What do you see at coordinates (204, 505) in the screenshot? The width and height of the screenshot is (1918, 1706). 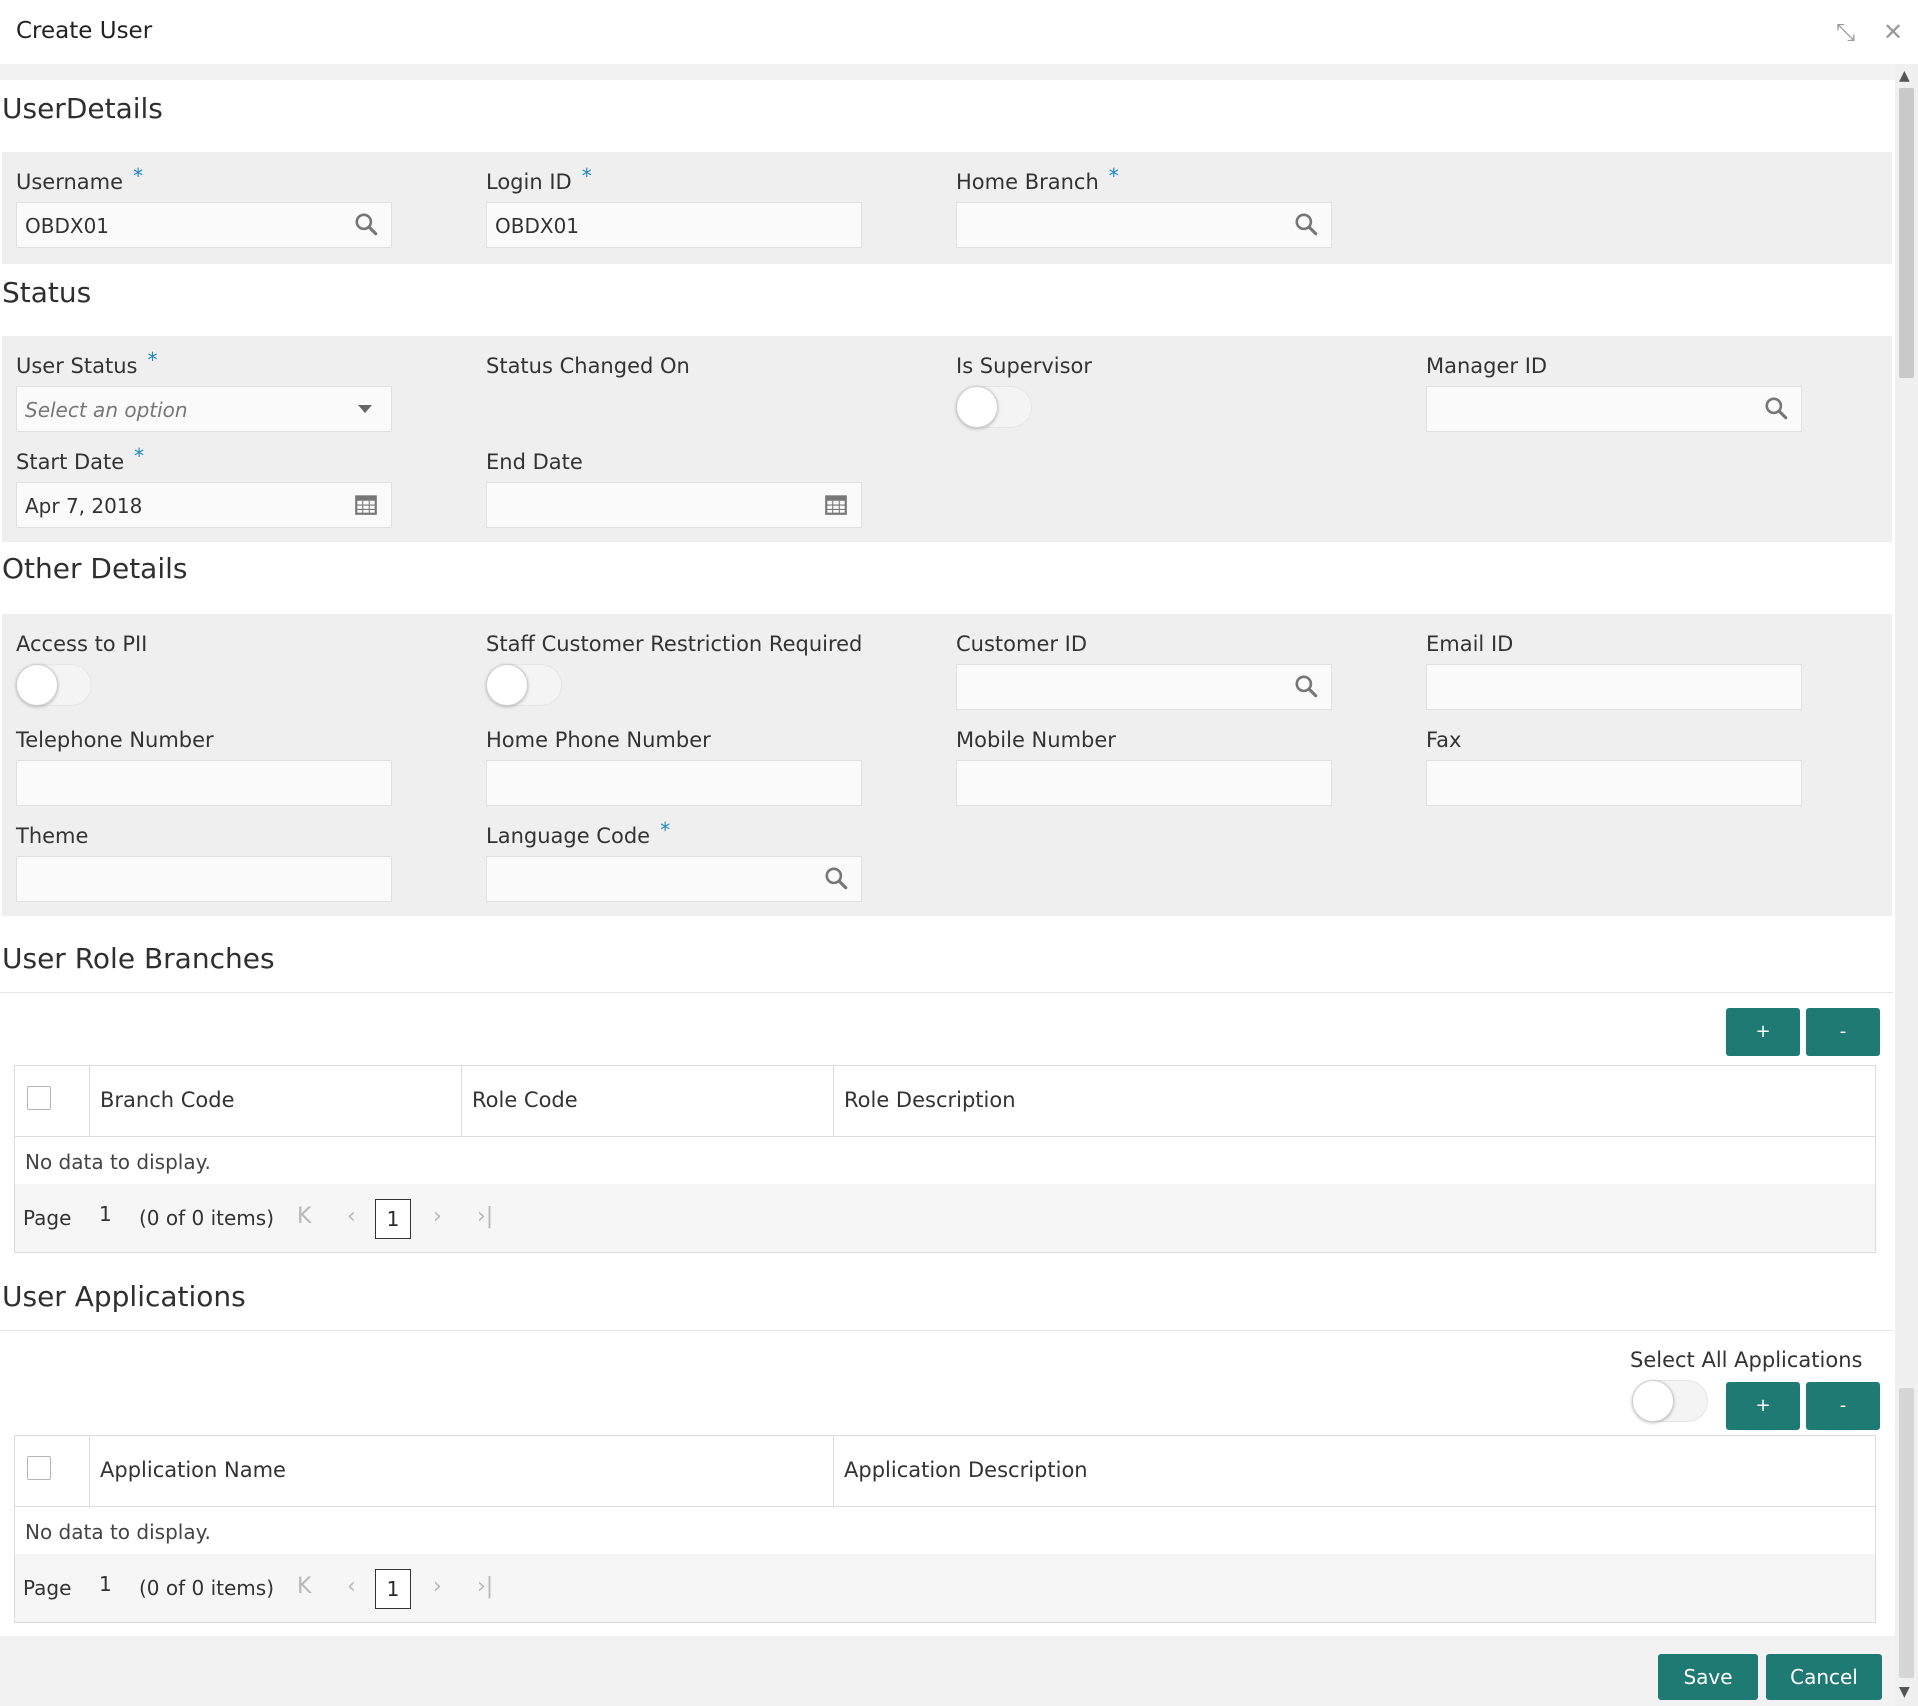 I see `start-date-field: Apr 7, 2018` at bounding box center [204, 505].